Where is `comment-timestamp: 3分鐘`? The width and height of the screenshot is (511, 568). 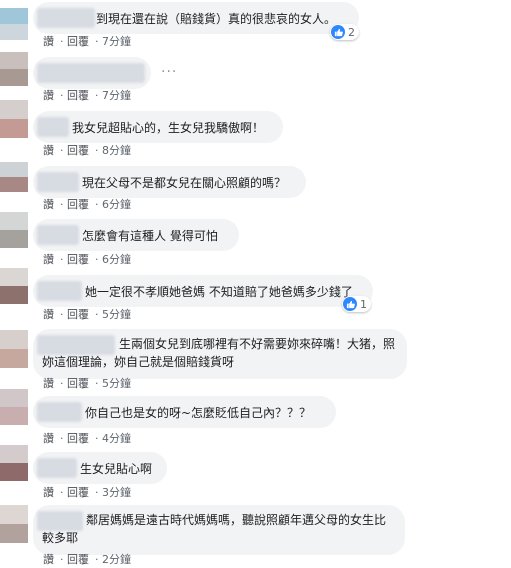 comment-timestamp: 3分鐘 is located at coordinates (116, 492).